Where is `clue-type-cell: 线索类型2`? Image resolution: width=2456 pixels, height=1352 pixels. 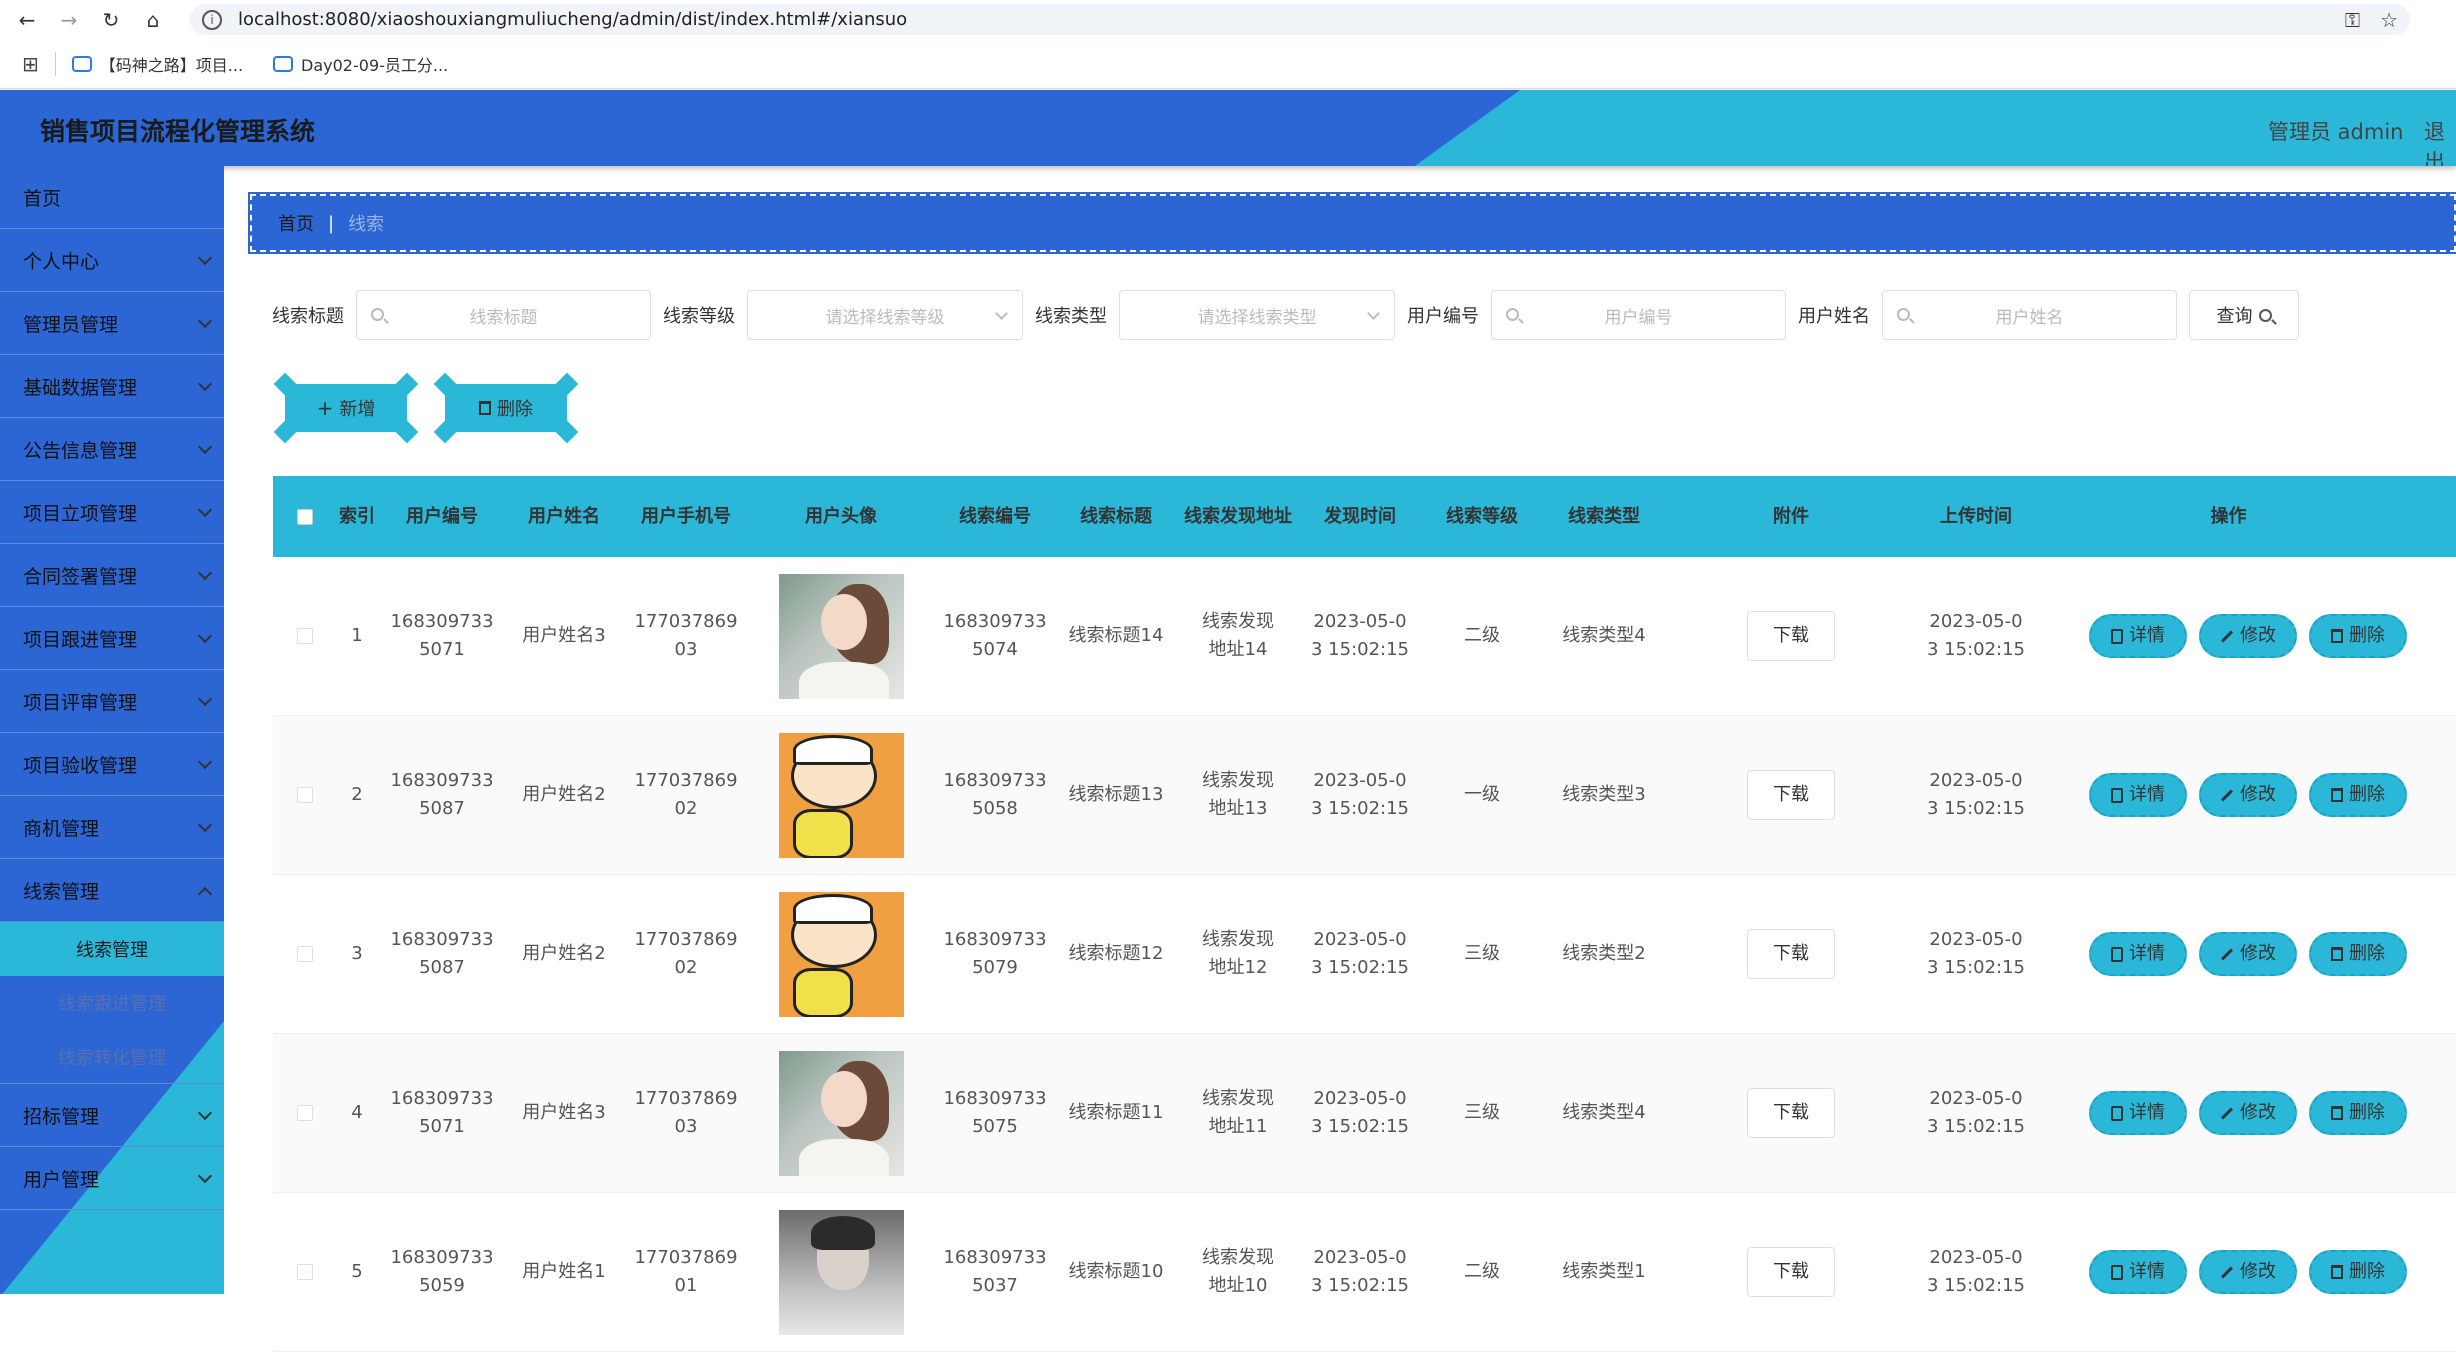
clue-type-cell: 线索类型2 is located at coordinates (1604, 953).